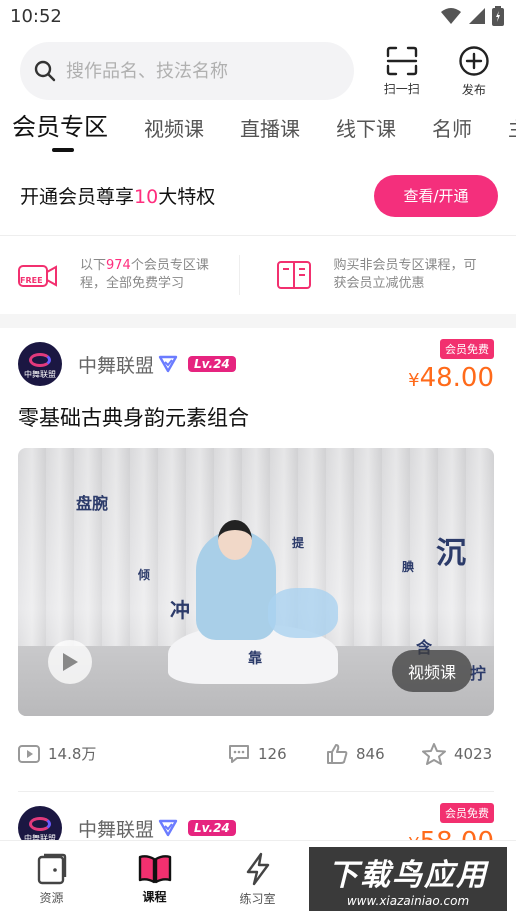  What do you see at coordinates (31, 280) in the screenshot?
I see `free-icon-text: FREE` at bounding box center [31, 280].